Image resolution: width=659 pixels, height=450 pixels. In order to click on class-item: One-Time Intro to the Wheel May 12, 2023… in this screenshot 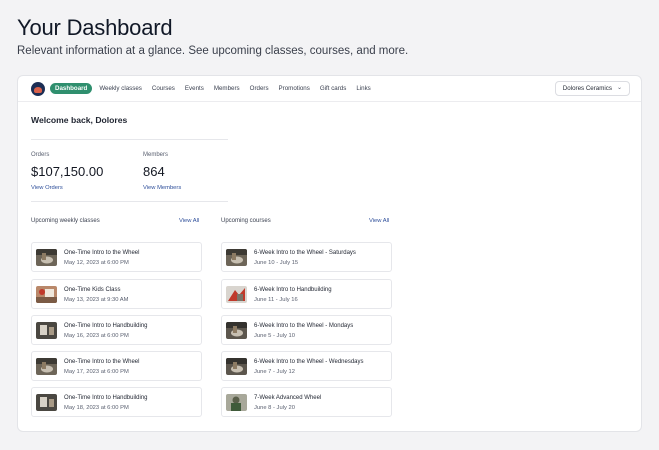, I will do `click(116, 257)`.